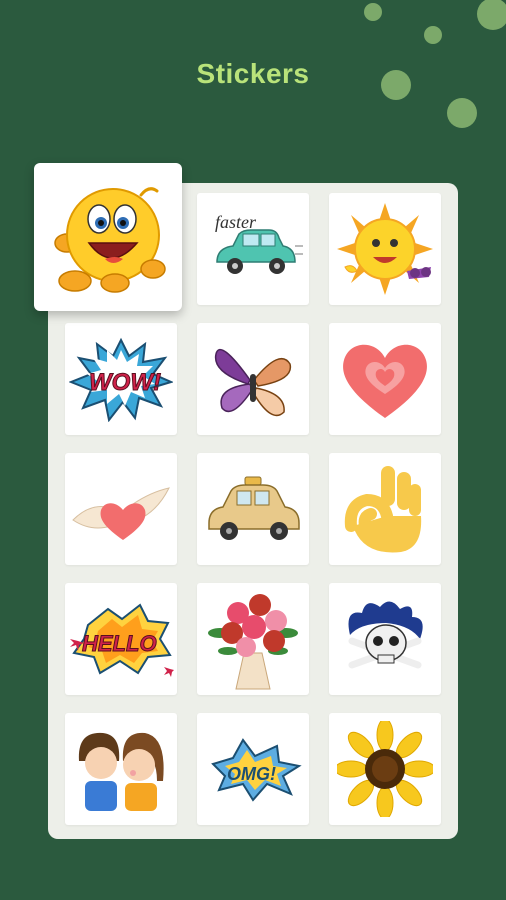 The height and width of the screenshot is (900, 506). I want to click on wow-comic-sticker: WOW!, so click(121, 379).